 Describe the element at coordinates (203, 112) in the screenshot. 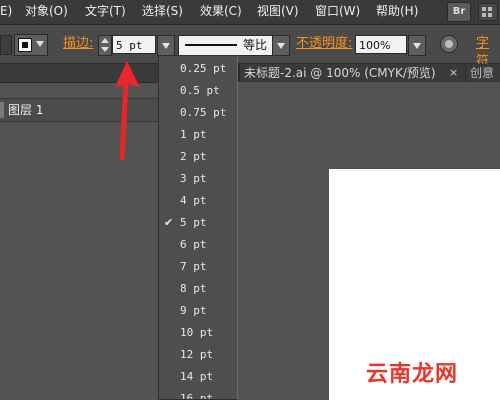

I see `stroke-weight-option-label: 0.75 pt` at that location.